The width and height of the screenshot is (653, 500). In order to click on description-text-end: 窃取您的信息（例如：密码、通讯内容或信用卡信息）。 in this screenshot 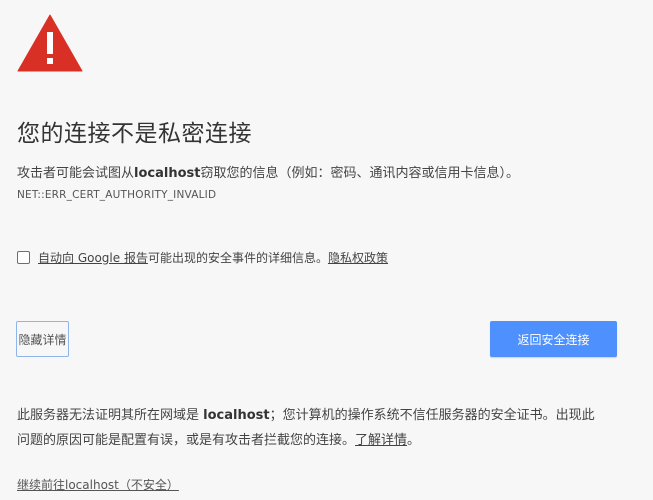, I will do `click(359, 173)`.